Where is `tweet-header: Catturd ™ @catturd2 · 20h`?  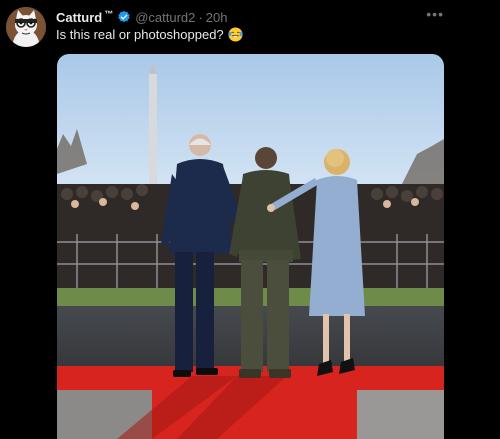 tweet-header: Catturd ™ @catturd2 · 20h is located at coordinates (141, 17).